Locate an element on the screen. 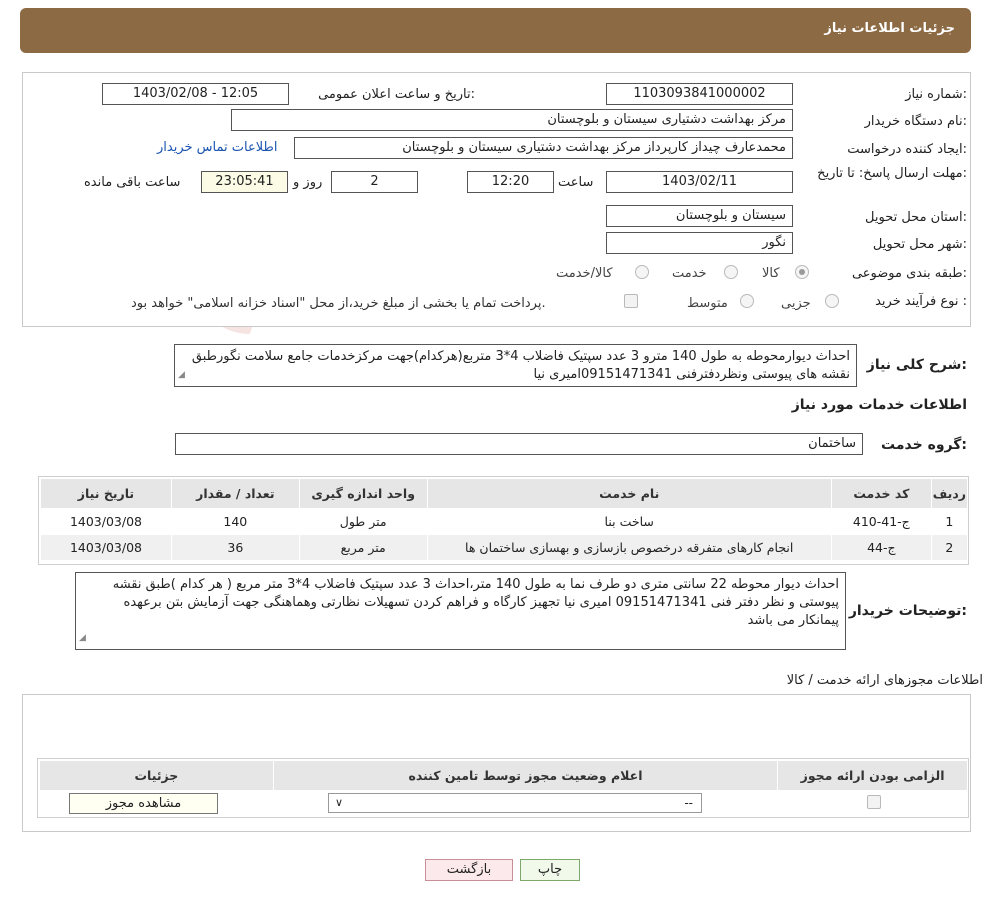 Image resolution: width=985 pixels, height=903 pixels. announce-datetime-label: تاریخ و ساعت اعلان عمومی: is located at coordinates (396, 94).